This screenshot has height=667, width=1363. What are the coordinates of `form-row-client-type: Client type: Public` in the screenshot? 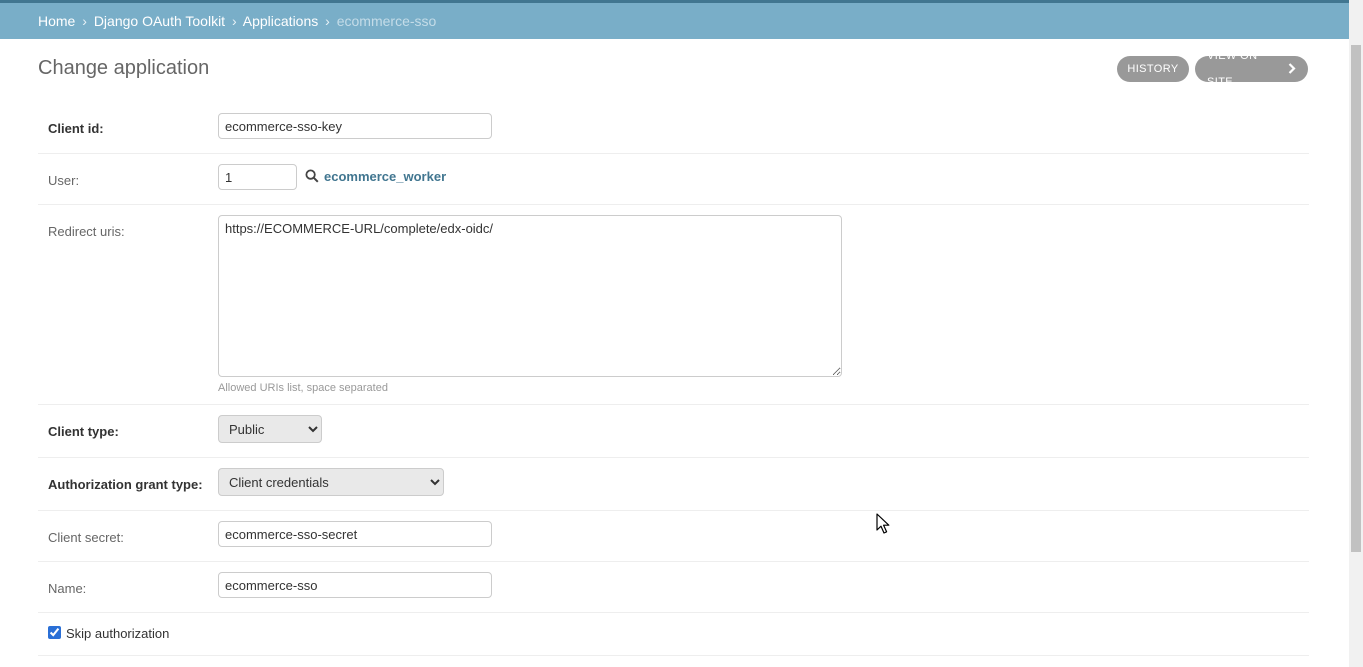 It's located at (673, 431).